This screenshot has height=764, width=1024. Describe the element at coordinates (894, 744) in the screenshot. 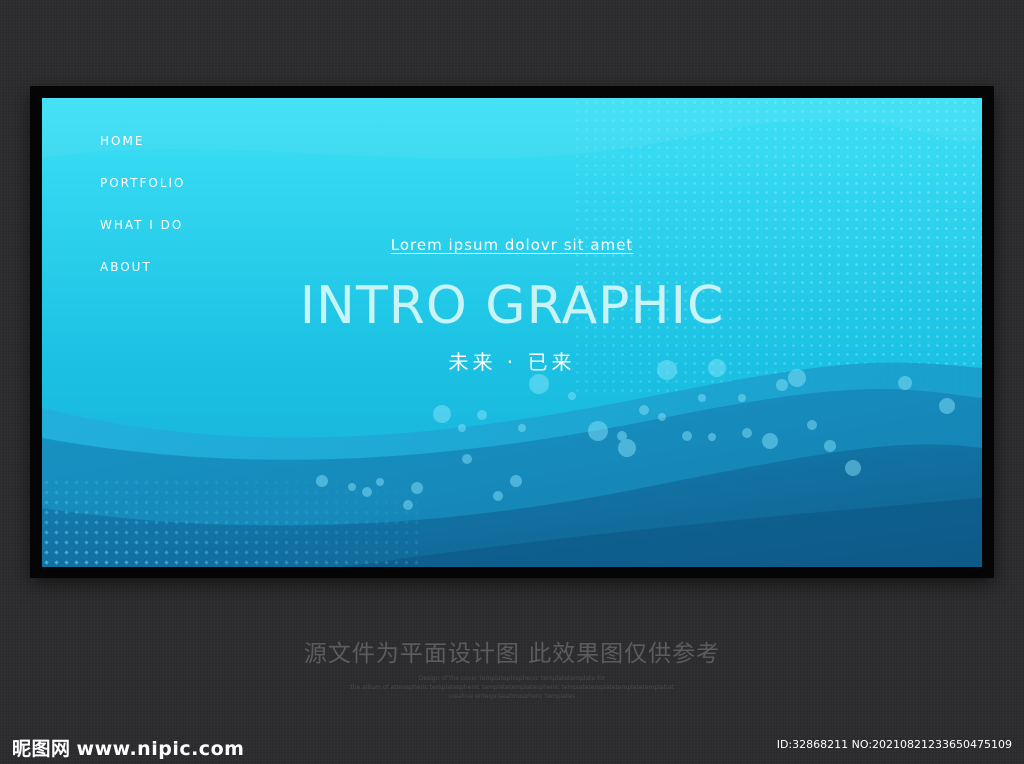

I see `image-id-label: ID:32868211 NO:20210821233650475109` at that location.